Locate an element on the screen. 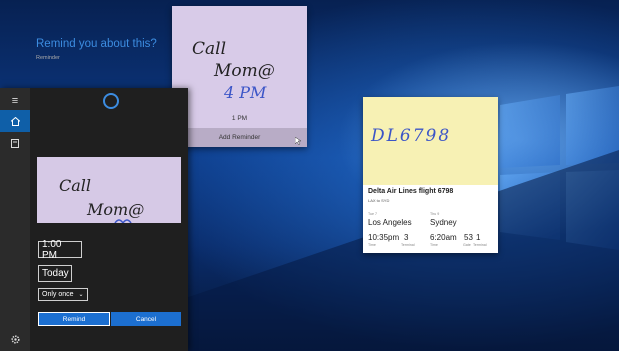 This screenshot has height=351, width=619. departure-day: Tue 7 is located at coordinates (373, 214).